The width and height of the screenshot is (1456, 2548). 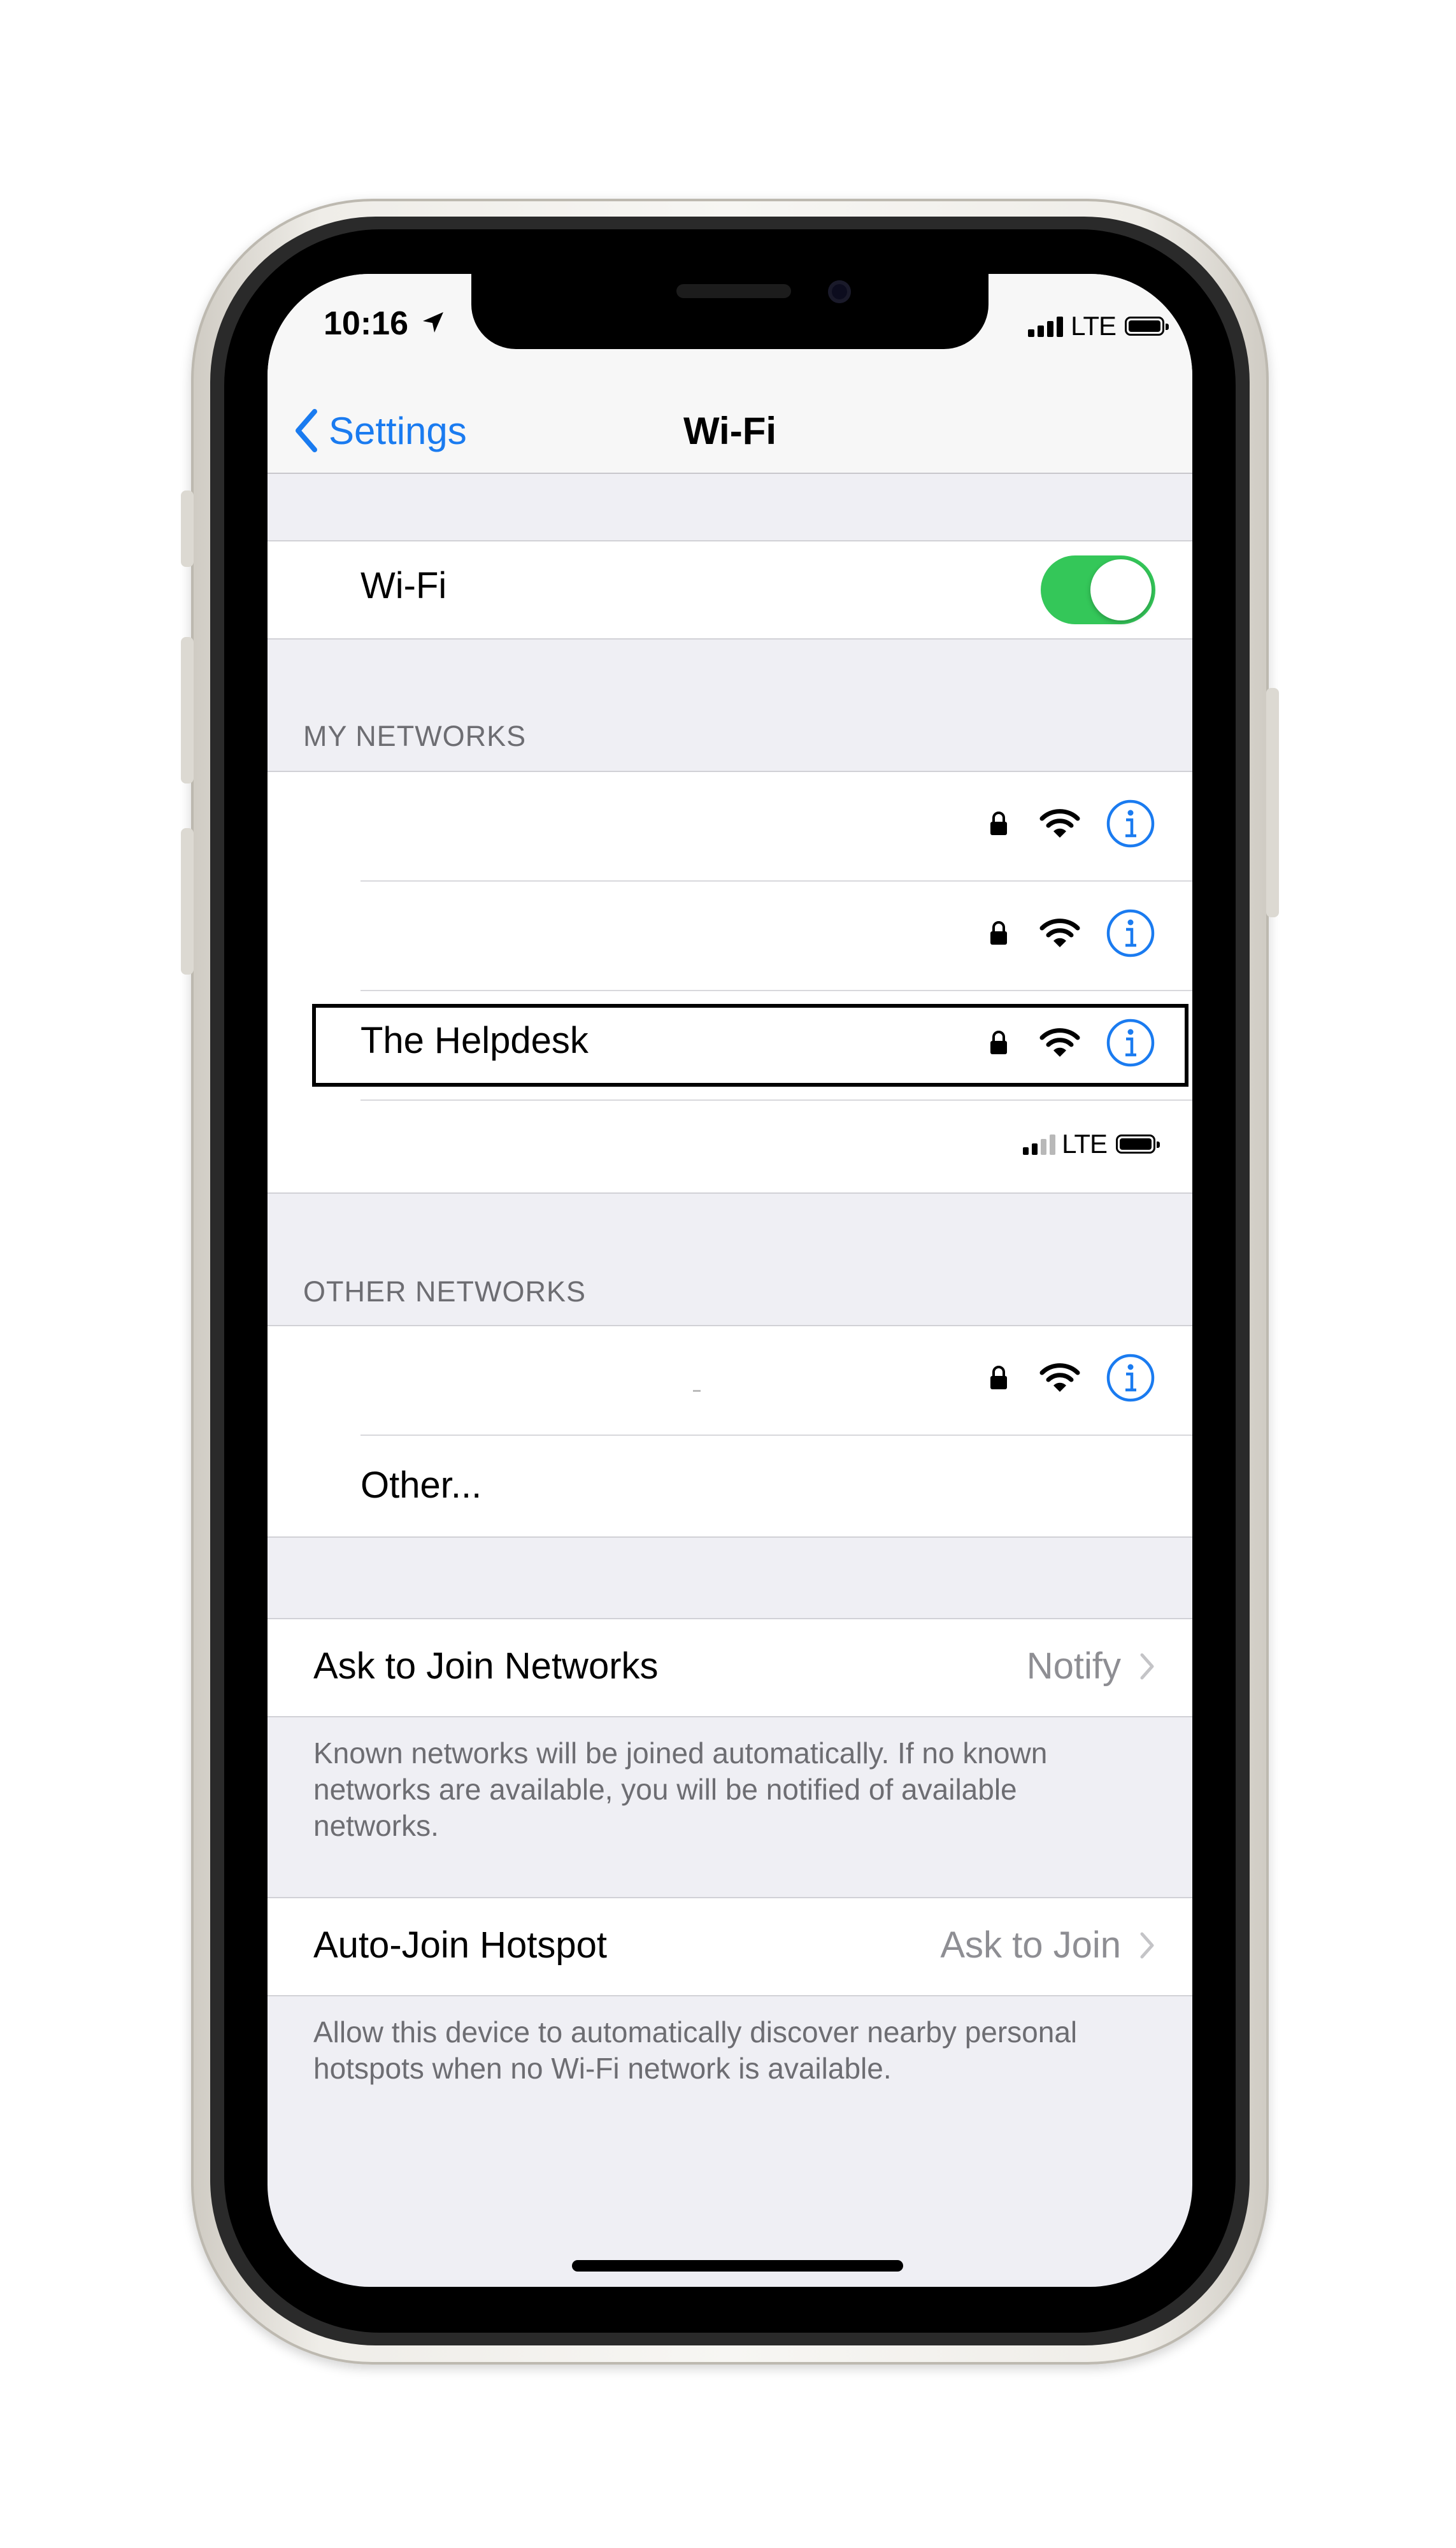 I want to click on wifi-toggle-row: Wi-Fi, so click(x=730, y=589).